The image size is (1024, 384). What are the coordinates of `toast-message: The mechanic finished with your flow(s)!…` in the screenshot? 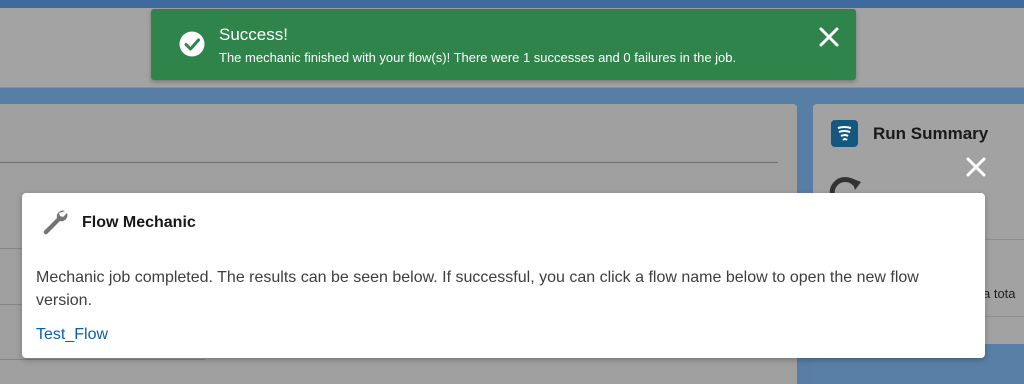 It's located at (478, 57).